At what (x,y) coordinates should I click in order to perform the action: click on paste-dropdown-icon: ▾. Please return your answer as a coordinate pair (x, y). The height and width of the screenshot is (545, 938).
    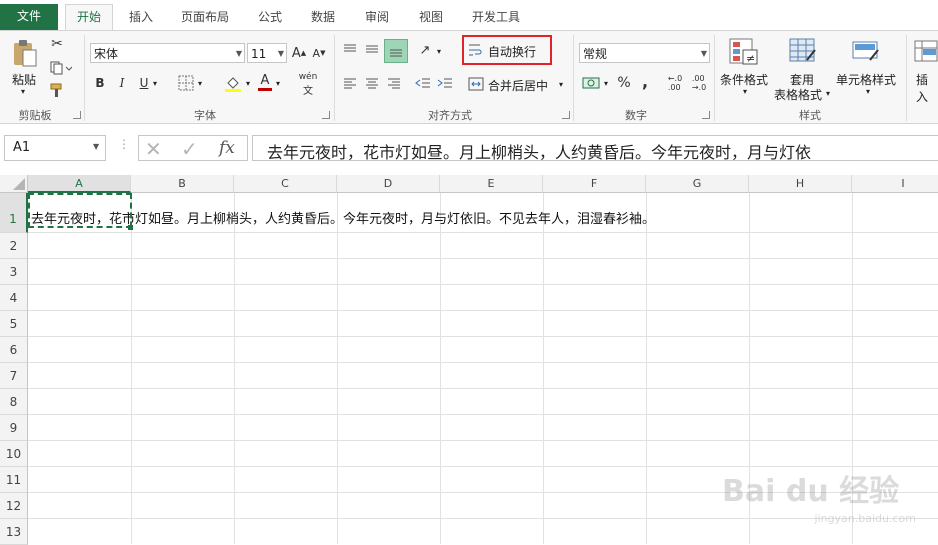
    Looking at the image, I should click on (23, 91).